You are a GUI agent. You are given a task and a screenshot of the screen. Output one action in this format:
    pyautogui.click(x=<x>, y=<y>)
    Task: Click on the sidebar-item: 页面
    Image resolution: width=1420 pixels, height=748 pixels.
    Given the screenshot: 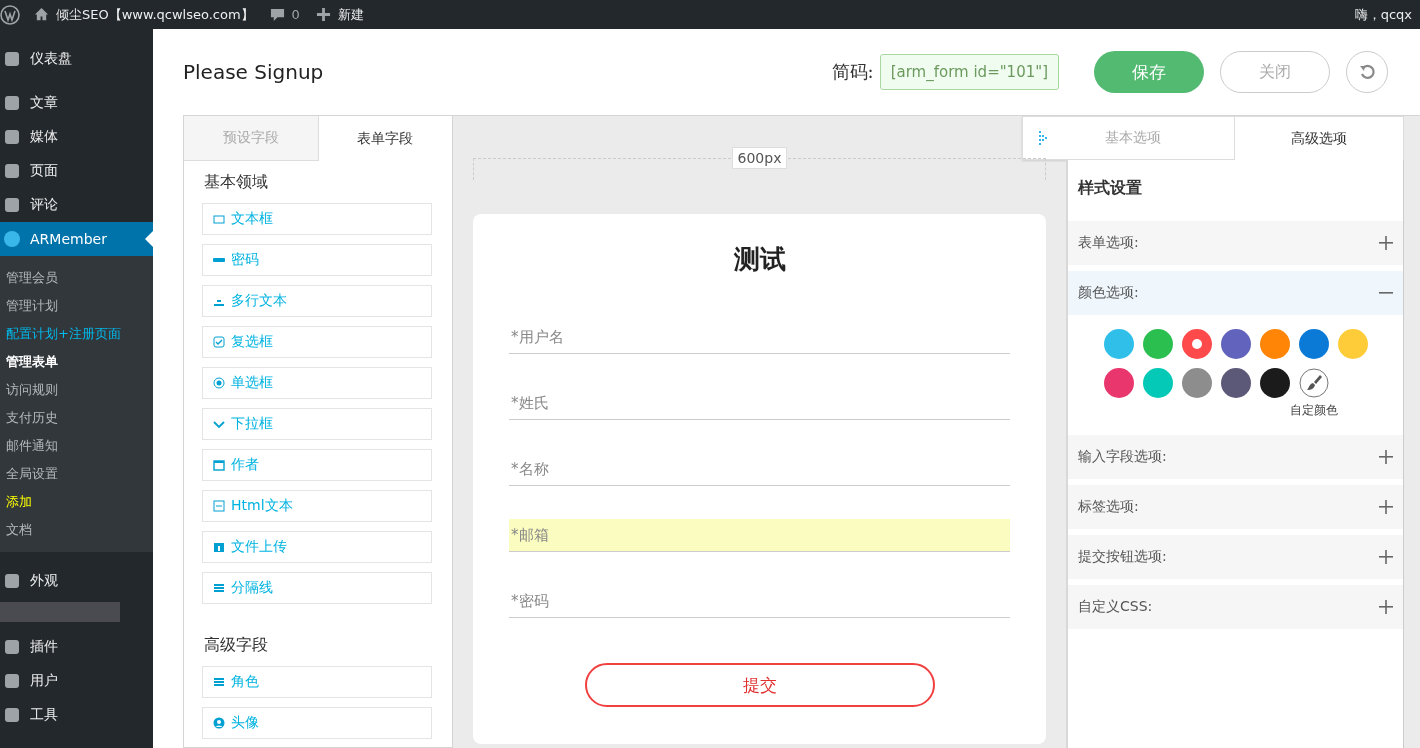 What is the action you would take?
    pyautogui.click(x=76, y=171)
    